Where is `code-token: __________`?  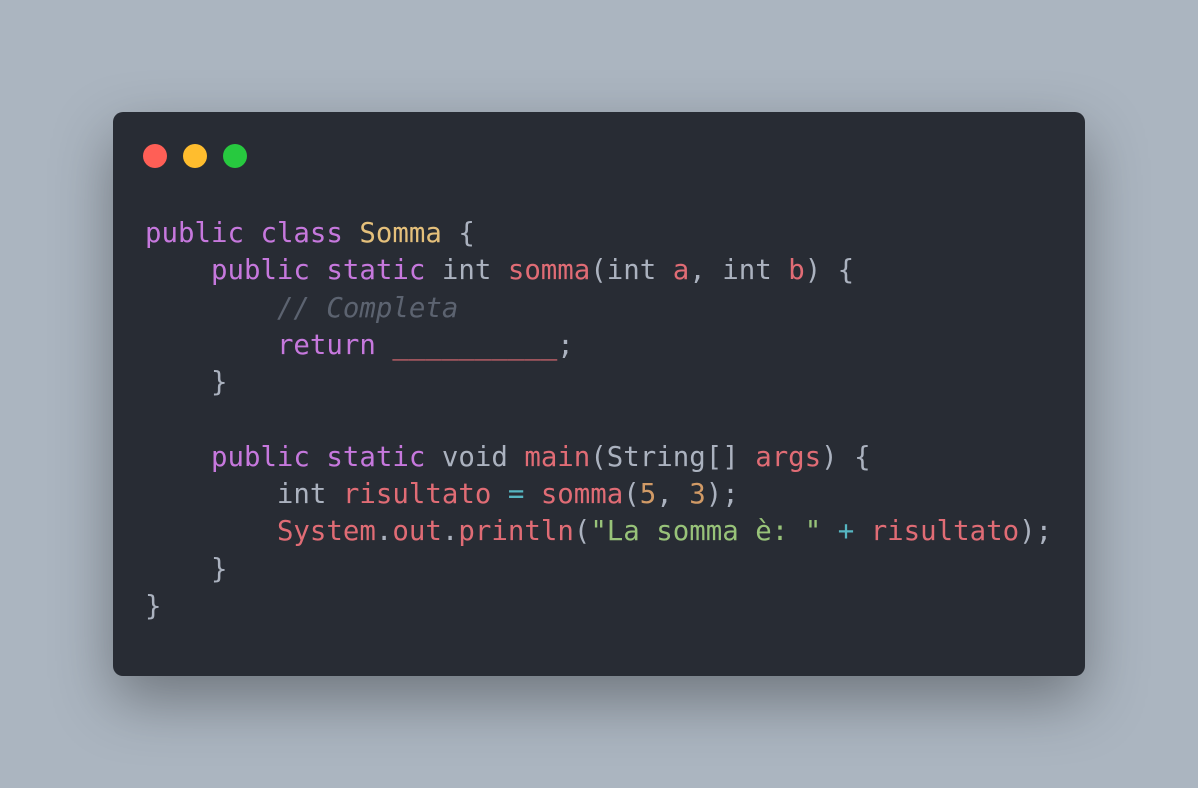 code-token: __________ is located at coordinates (475, 345).